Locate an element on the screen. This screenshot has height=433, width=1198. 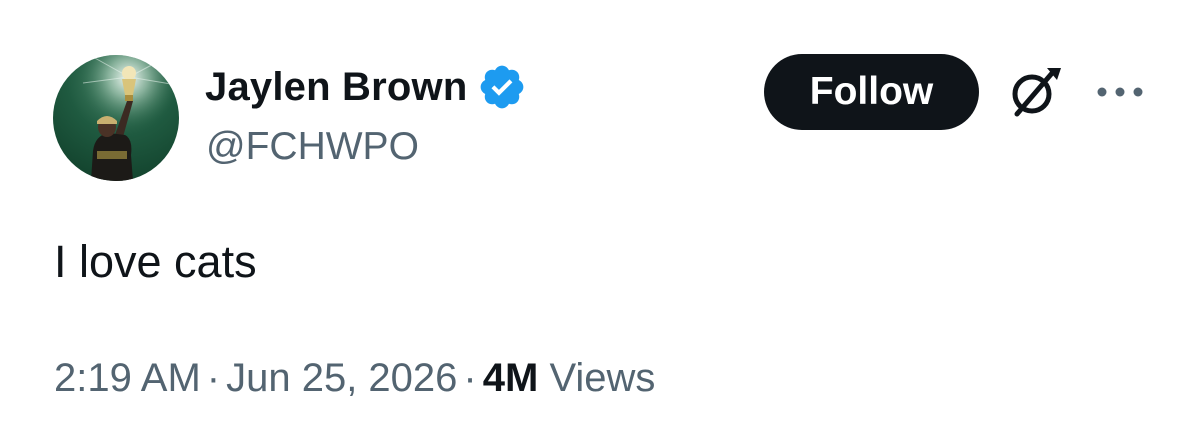
views-count: 4M is located at coordinates (511, 378).